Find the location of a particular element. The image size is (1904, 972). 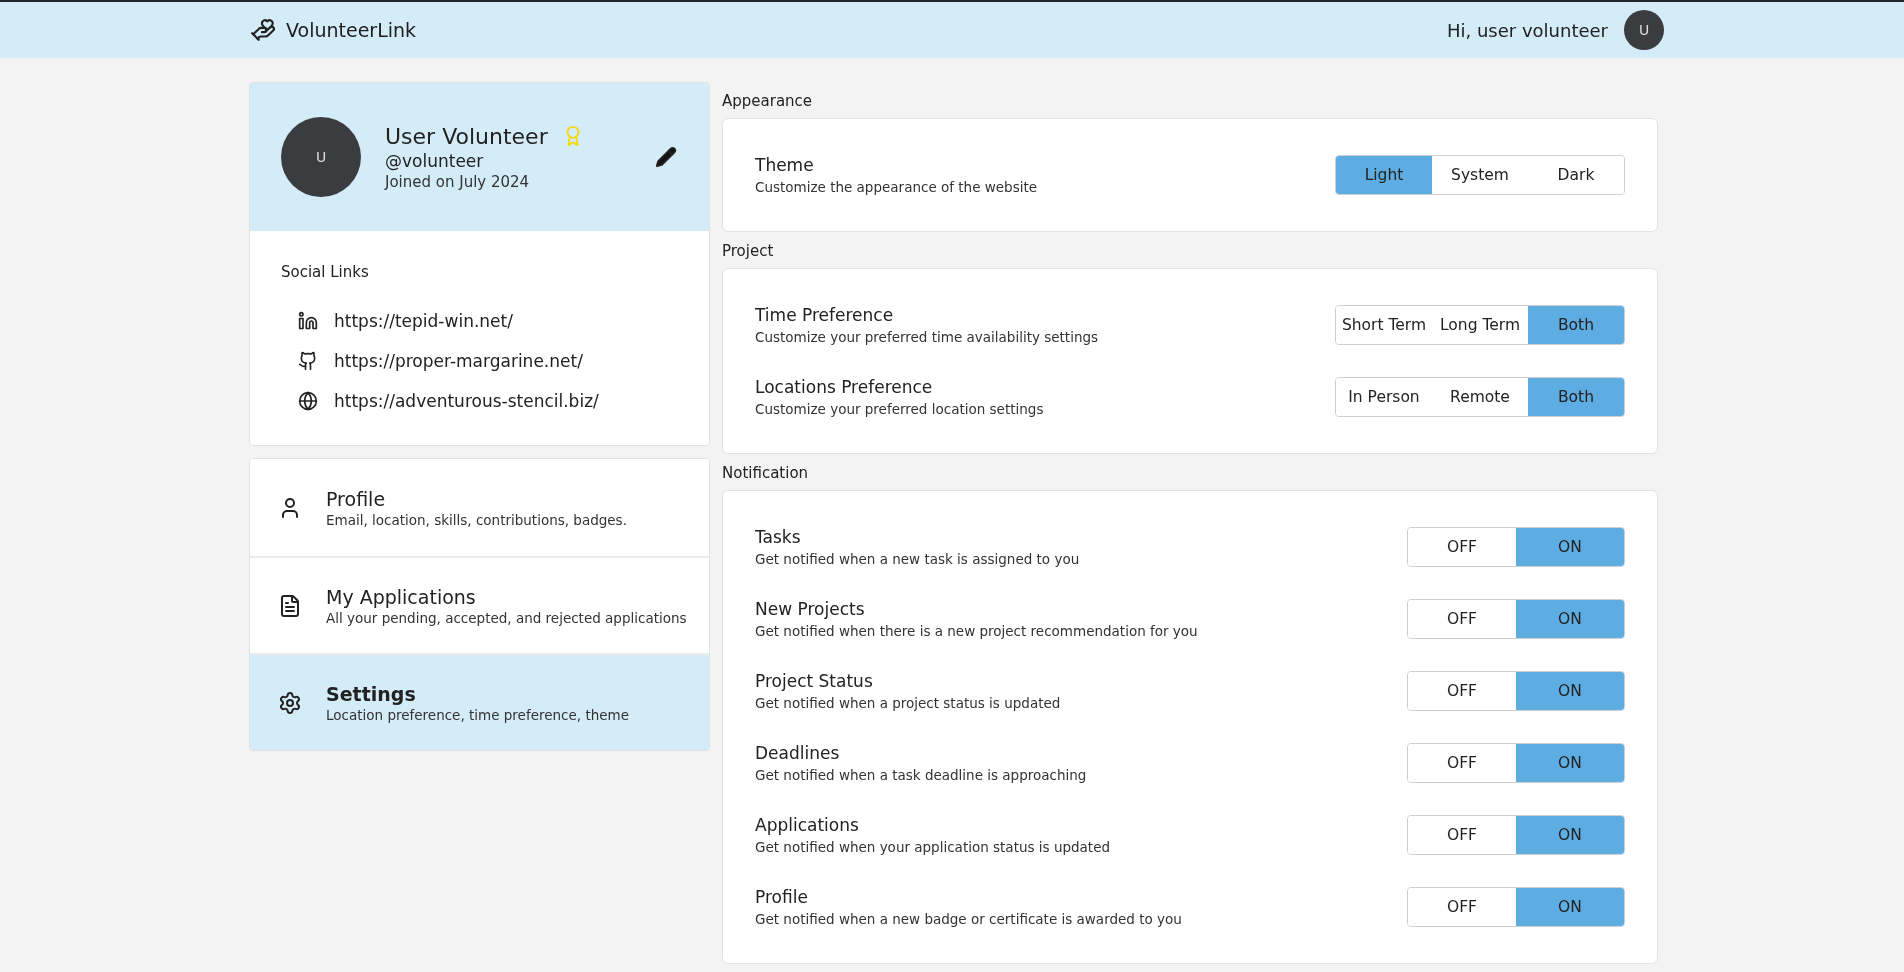

profile-handle: @volunteer is located at coordinates (435, 160).